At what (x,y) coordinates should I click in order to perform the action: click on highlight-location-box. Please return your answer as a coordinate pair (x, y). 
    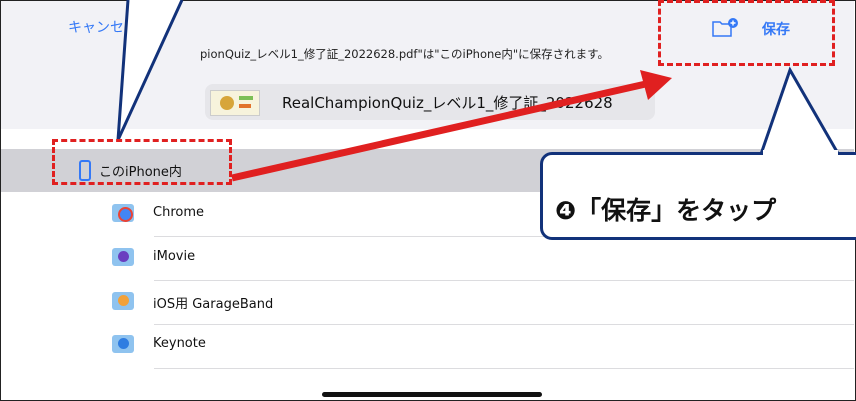
    Looking at the image, I should click on (142, 162).